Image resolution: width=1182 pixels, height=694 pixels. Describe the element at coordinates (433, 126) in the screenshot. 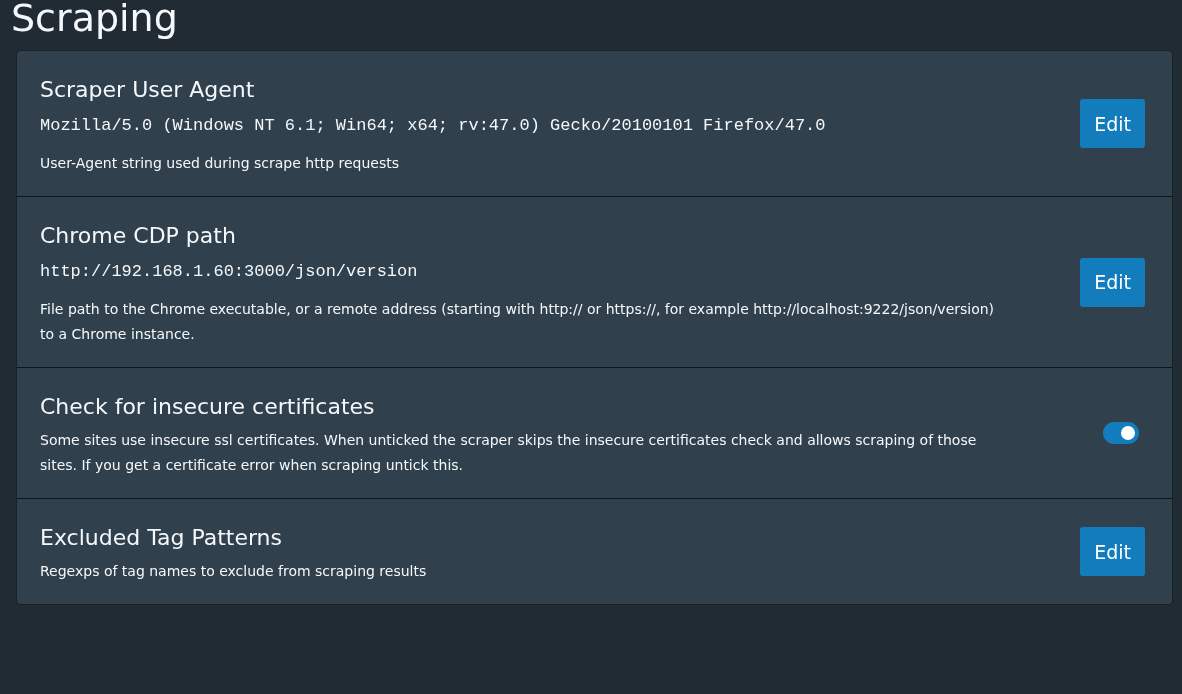

I see `setting-value: Mozilla/5.0 (Windows NT 6.1; Win64; x64; rv:47.0) Gecko/20100101 Firefox/47.0` at that location.